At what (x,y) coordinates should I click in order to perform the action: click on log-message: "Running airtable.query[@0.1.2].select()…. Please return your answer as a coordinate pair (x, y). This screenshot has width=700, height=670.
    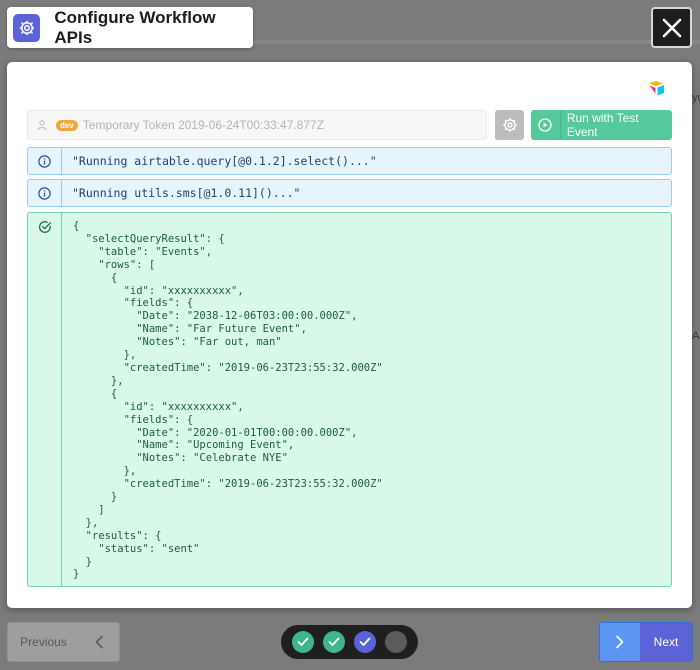
    Looking at the image, I should click on (224, 161).